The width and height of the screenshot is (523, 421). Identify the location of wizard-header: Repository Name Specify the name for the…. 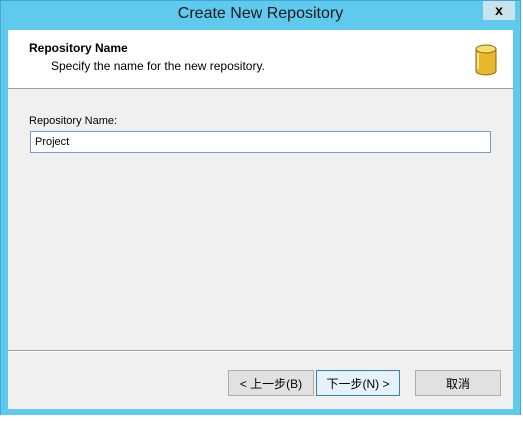
(260, 59).